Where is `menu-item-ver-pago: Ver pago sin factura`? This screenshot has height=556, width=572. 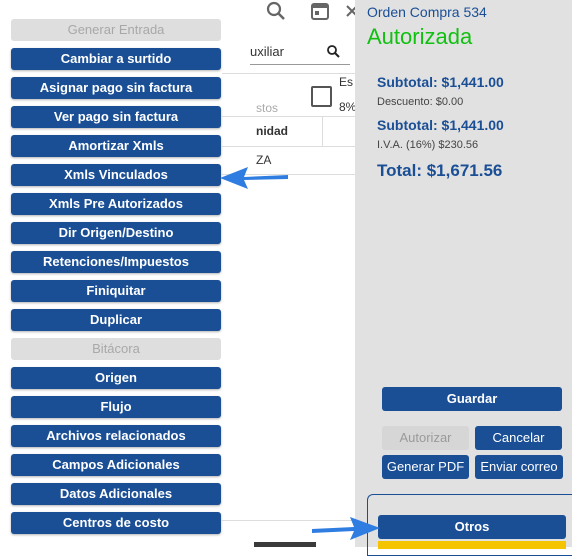
menu-item-ver-pago: Ver pago sin factura is located at coordinates (116, 117).